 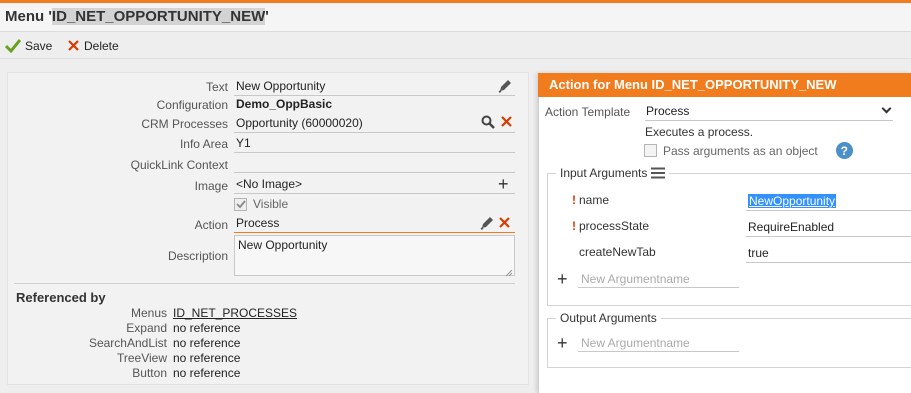 I want to click on arg-name-value-field: NewOpportunity, so click(x=828, y=201).